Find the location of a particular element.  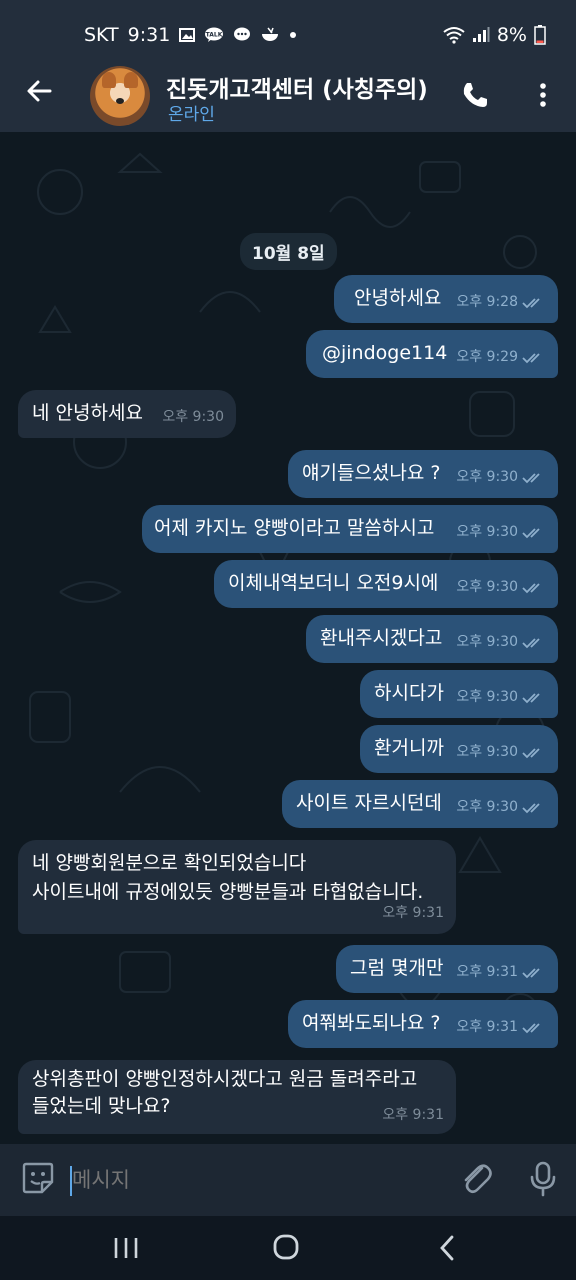

message-bubble-outgoing: 여쭤봐도되나요 ? 오후 9:31 is located at coordinates (423, 1024).